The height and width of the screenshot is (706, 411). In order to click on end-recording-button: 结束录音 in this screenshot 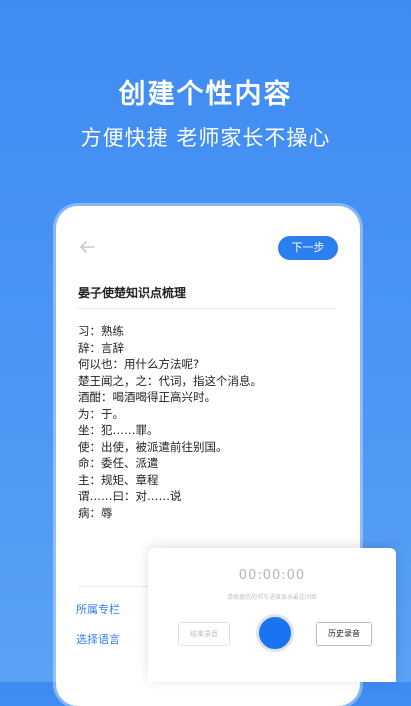, I will do `click(204, 634)`.